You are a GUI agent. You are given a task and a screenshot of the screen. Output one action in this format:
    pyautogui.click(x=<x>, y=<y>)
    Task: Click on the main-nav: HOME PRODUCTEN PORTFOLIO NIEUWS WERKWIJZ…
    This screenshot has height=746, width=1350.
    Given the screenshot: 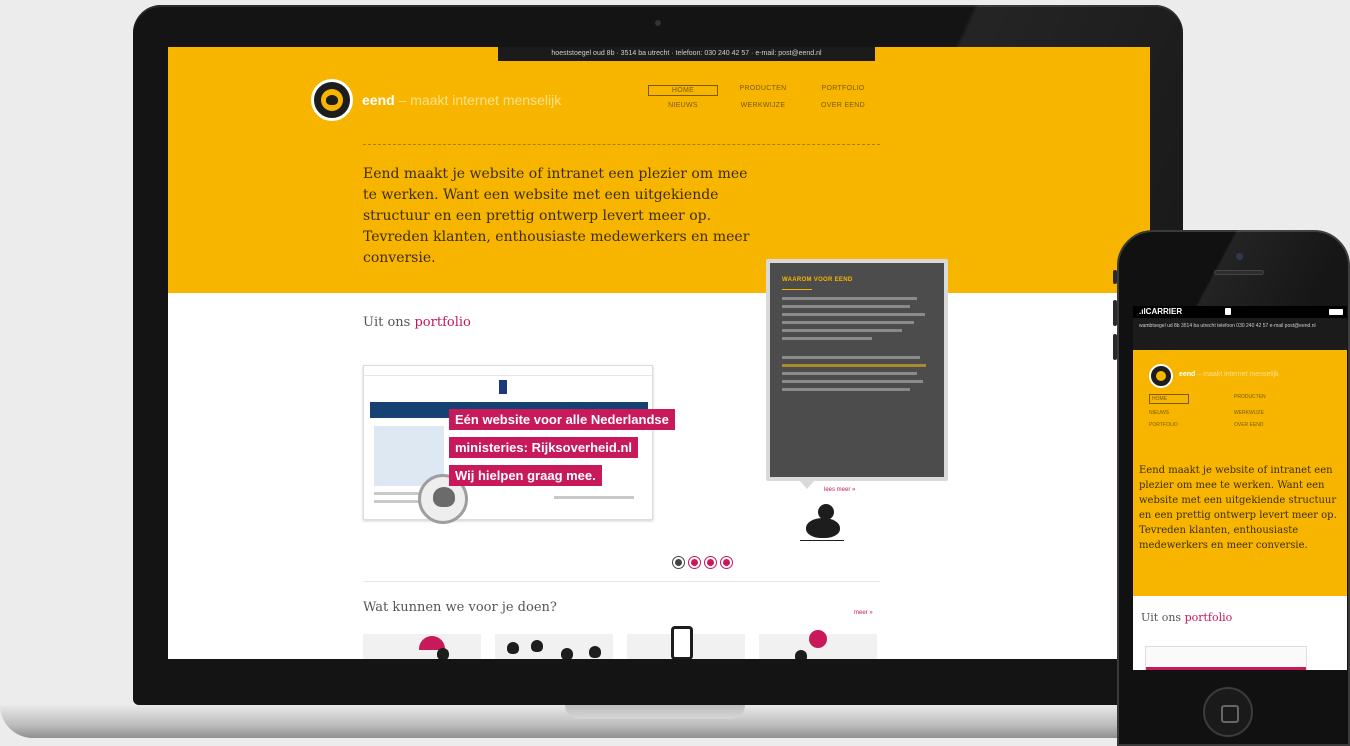 What is the action you would take?
    pyautogui.click(x=763, y=97)
    